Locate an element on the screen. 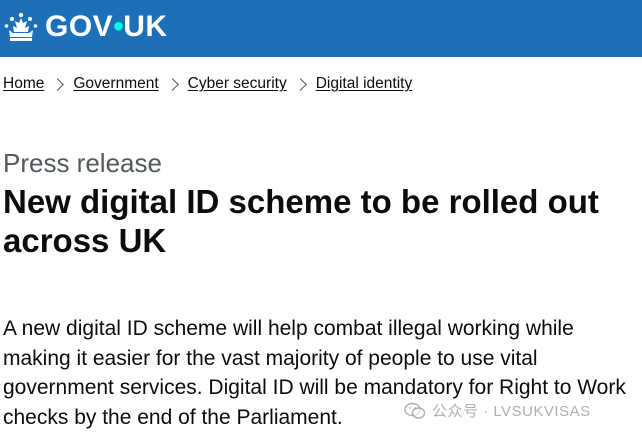 The width and height of the screenshot is (642, 439). watermark-text: 公众号 · LVSUKVISAS is located at coordinates (511, 411).